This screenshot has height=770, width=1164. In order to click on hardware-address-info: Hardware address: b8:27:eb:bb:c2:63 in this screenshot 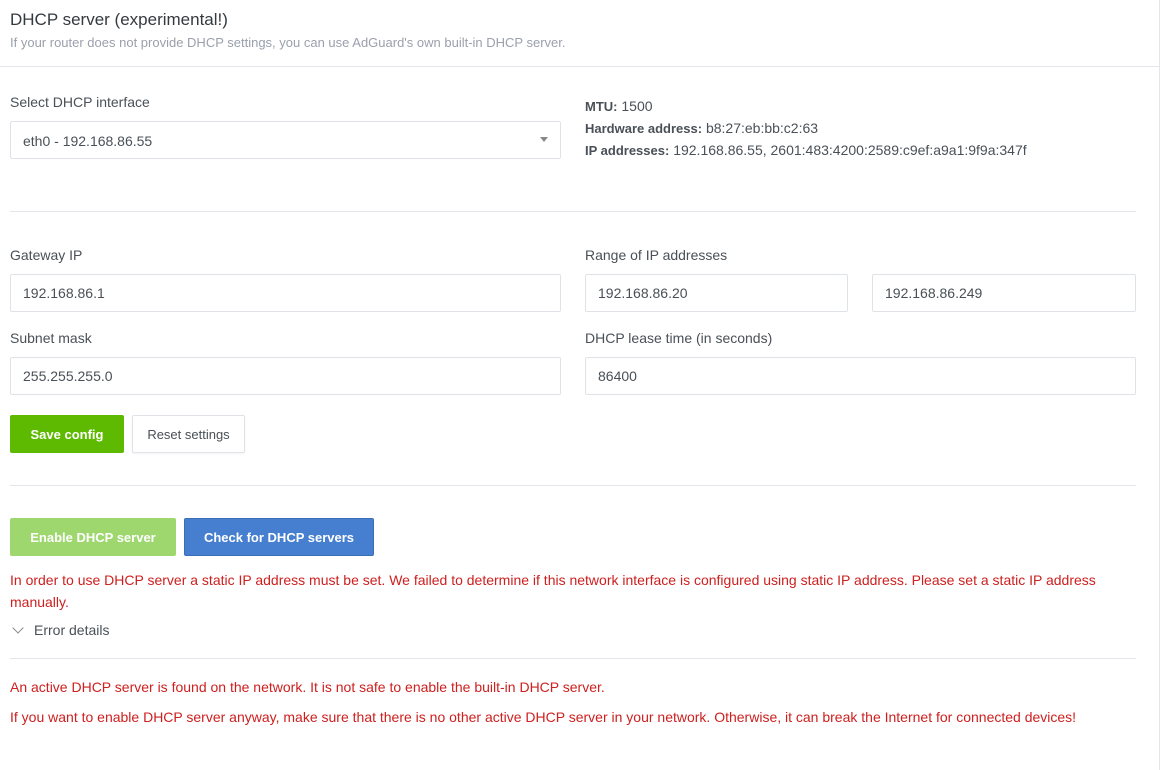, I will do `click(701, 128)`.